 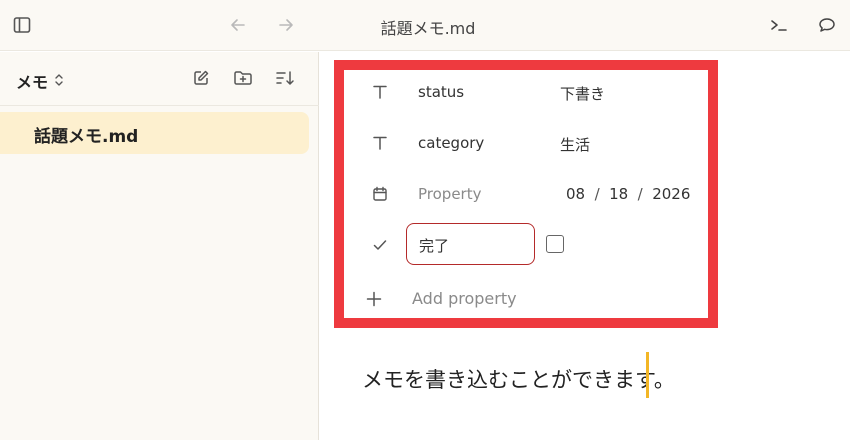 What do you see at coordinates (285, 78) in the screenshot?
I see `sort-icon` at bounding box center [285, 78].